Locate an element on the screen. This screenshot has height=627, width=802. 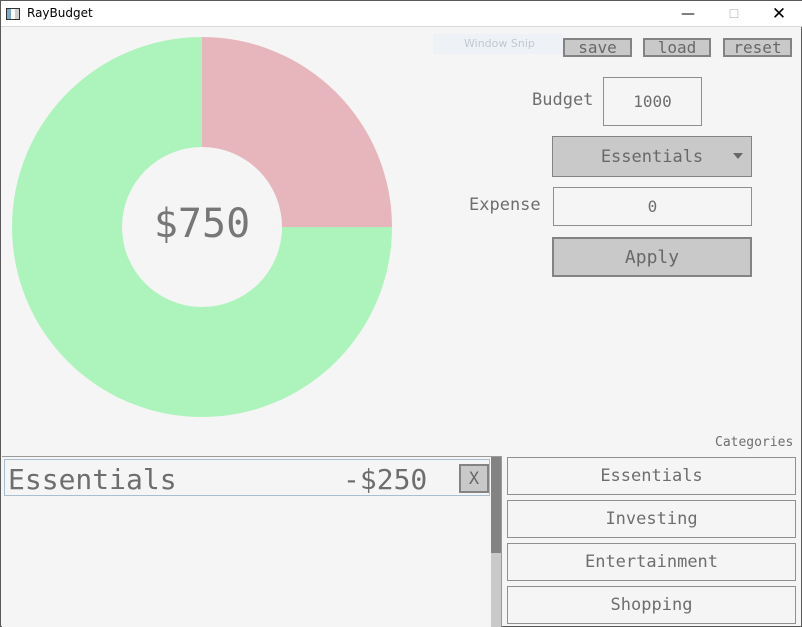
expense-row-name: Essentials is located at coordinates (92, 479).